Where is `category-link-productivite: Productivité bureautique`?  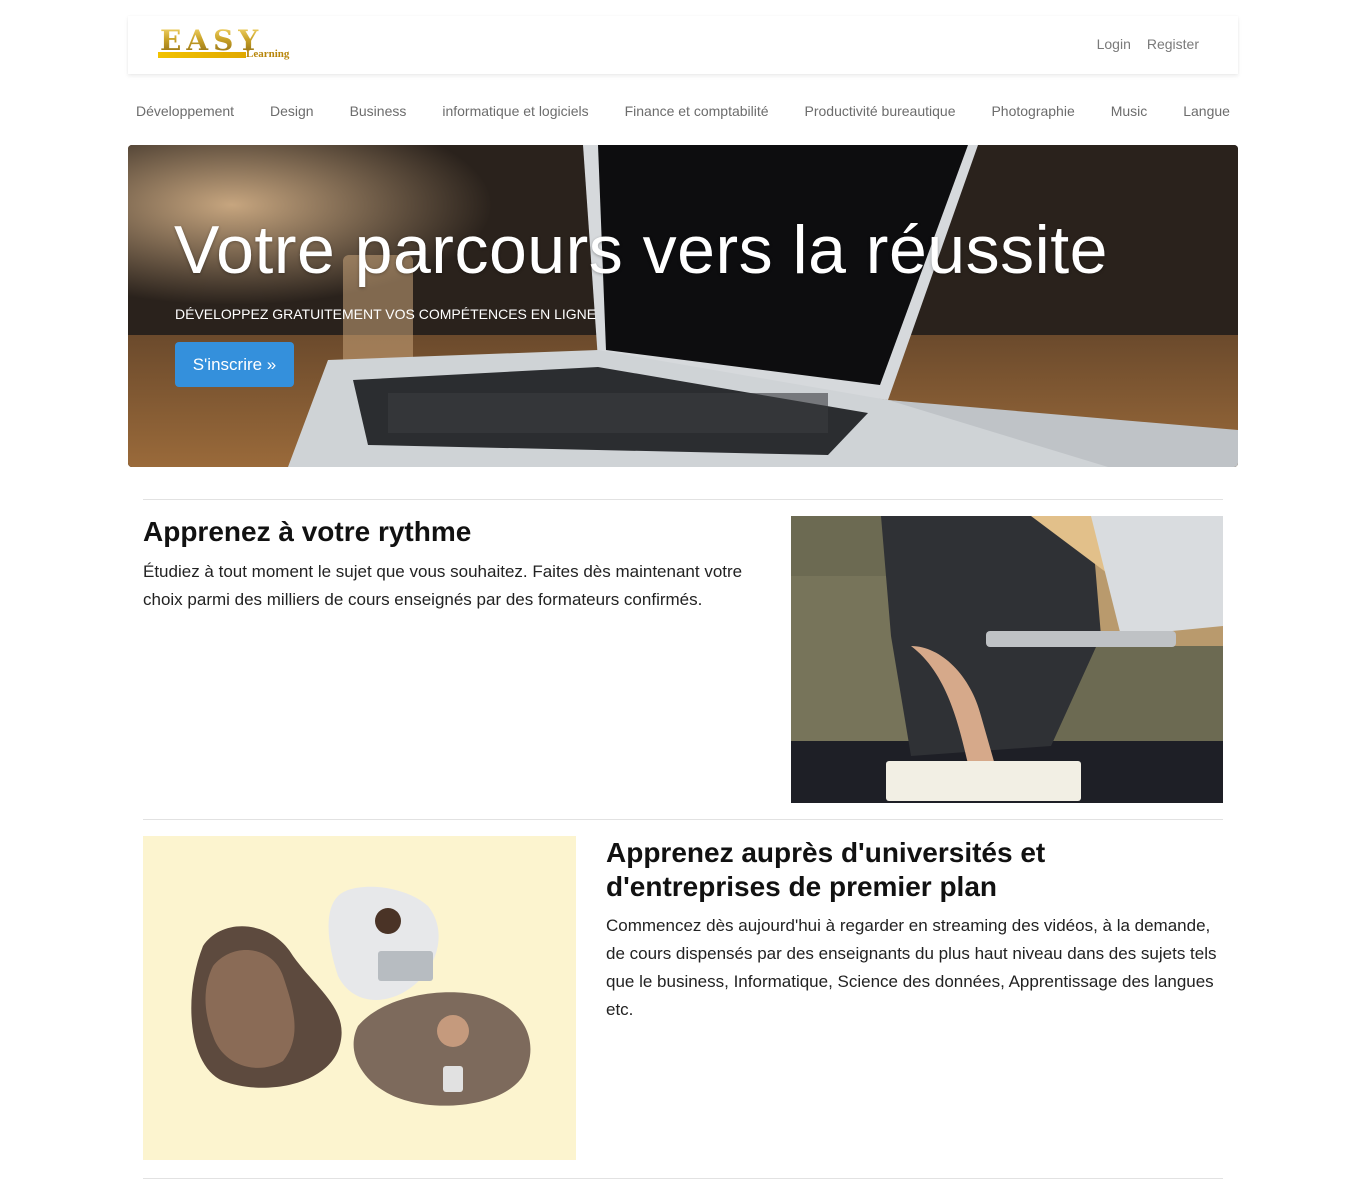 category-link-productivite: Productivité bureautique is located at coordinates (880, 113).